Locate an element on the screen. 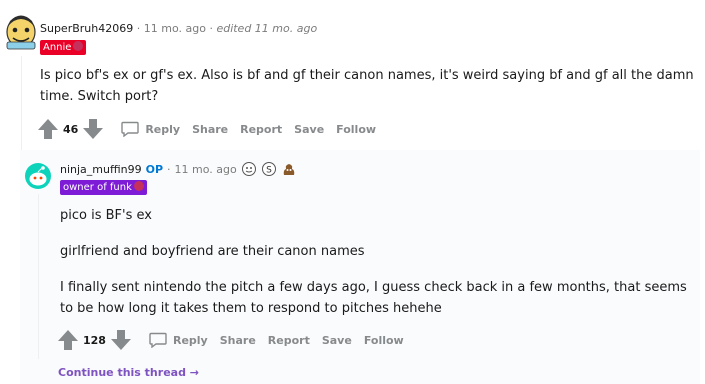 Image resolution: width=705 pixels, height=384 pixels. vote-count: 128 is located at coordinates (94, 340).